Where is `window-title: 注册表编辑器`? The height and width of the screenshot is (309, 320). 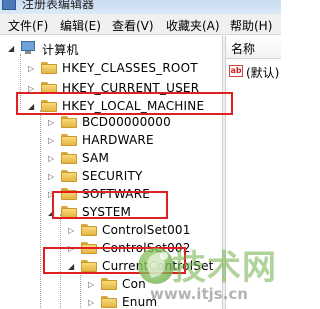
window-title: 注册表编辑器 is located at coordinates (58, 5).